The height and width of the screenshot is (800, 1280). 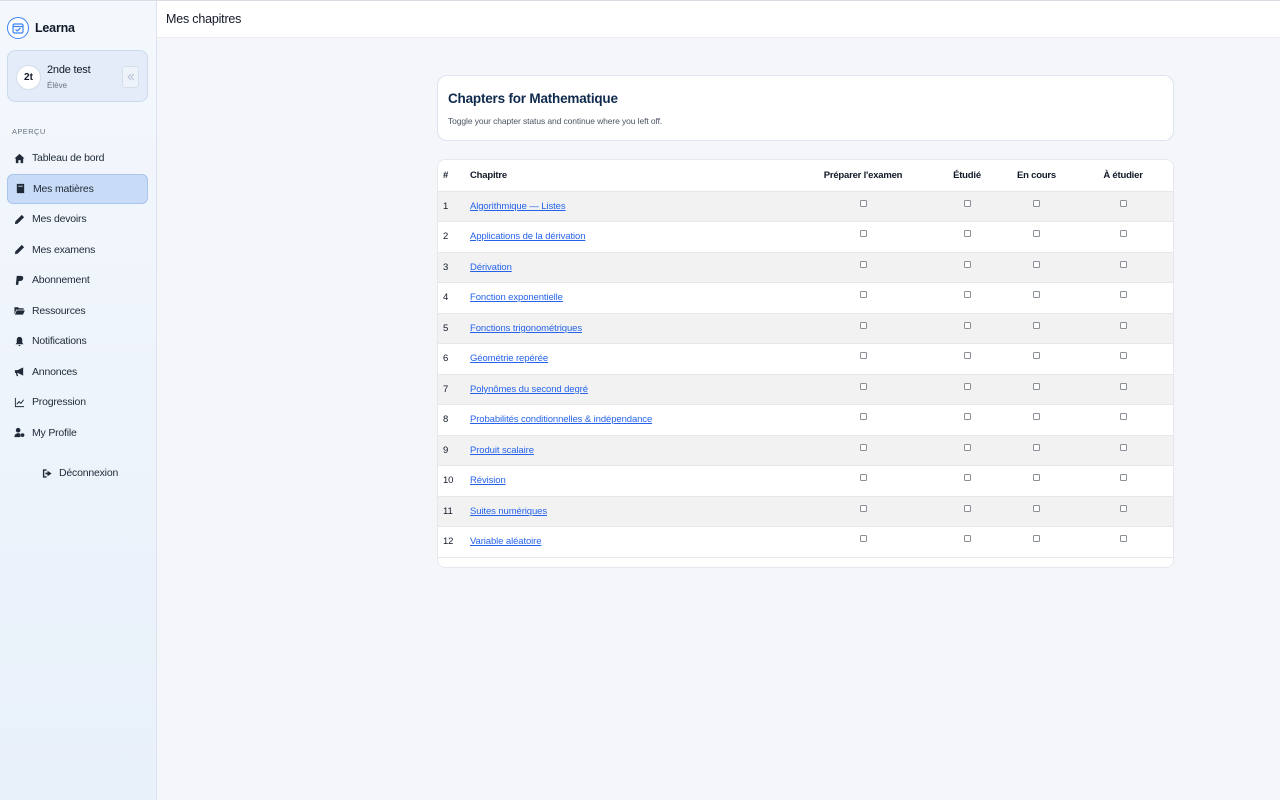 What do you see at coordinates (509, 358) in the screenshot?
I see `chapter-link: Géométrie repérée` at bounding box center [509, 358].